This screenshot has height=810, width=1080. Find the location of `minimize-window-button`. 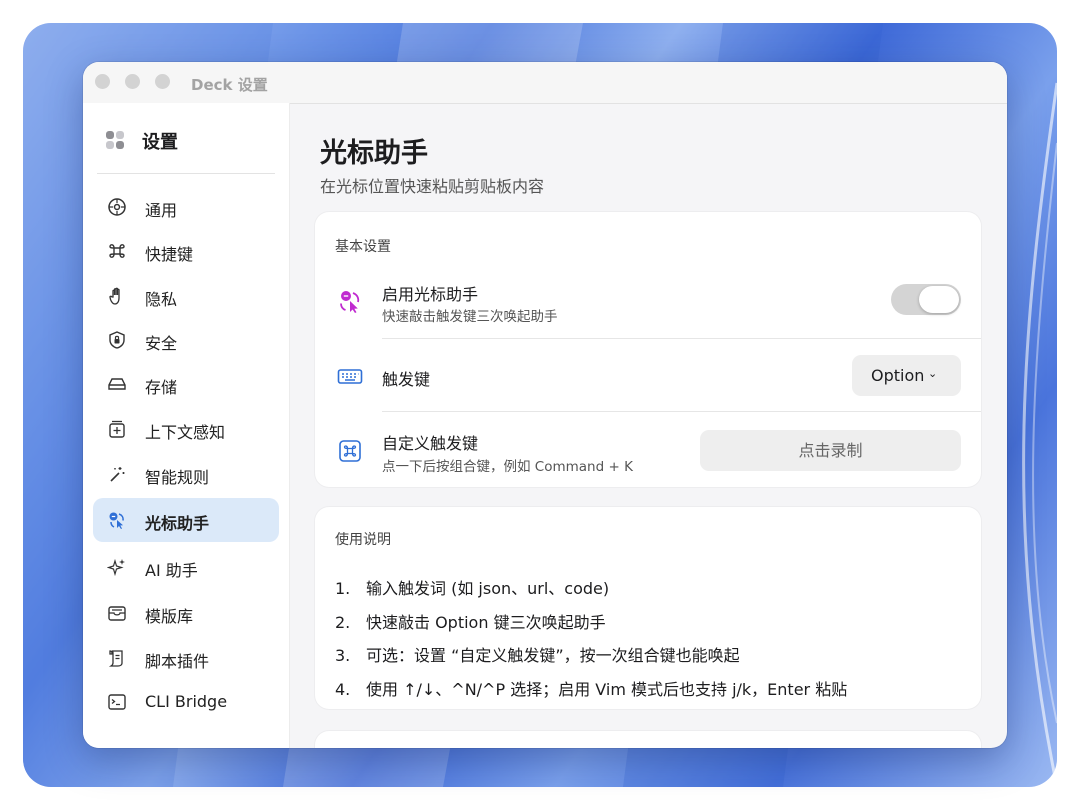

minimize-window-button is located at coordinates (132, 81).